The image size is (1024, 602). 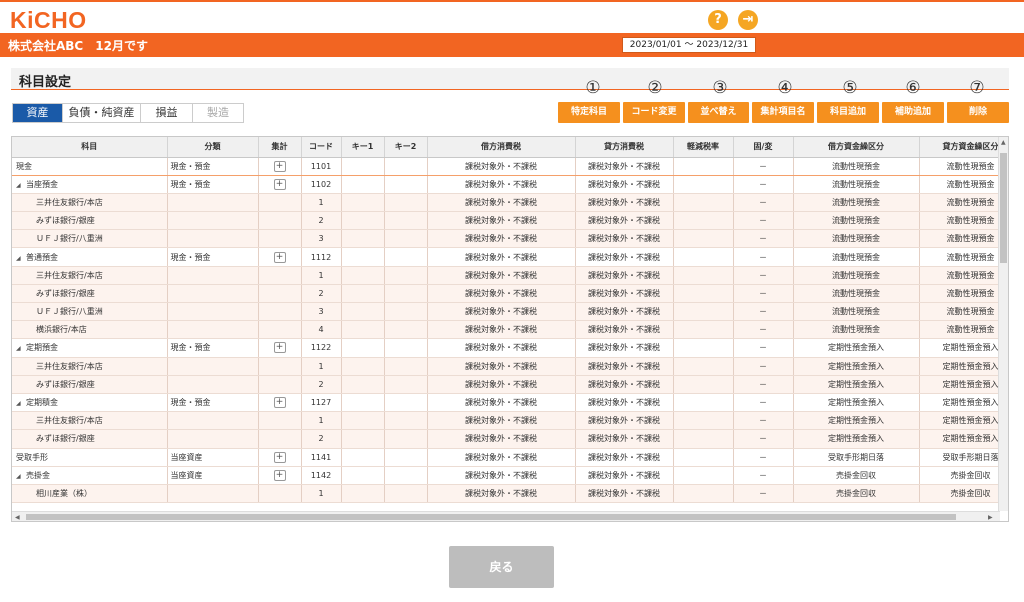 I want to click on vertical-scroll-thumb, so click(x=1003, y=208).